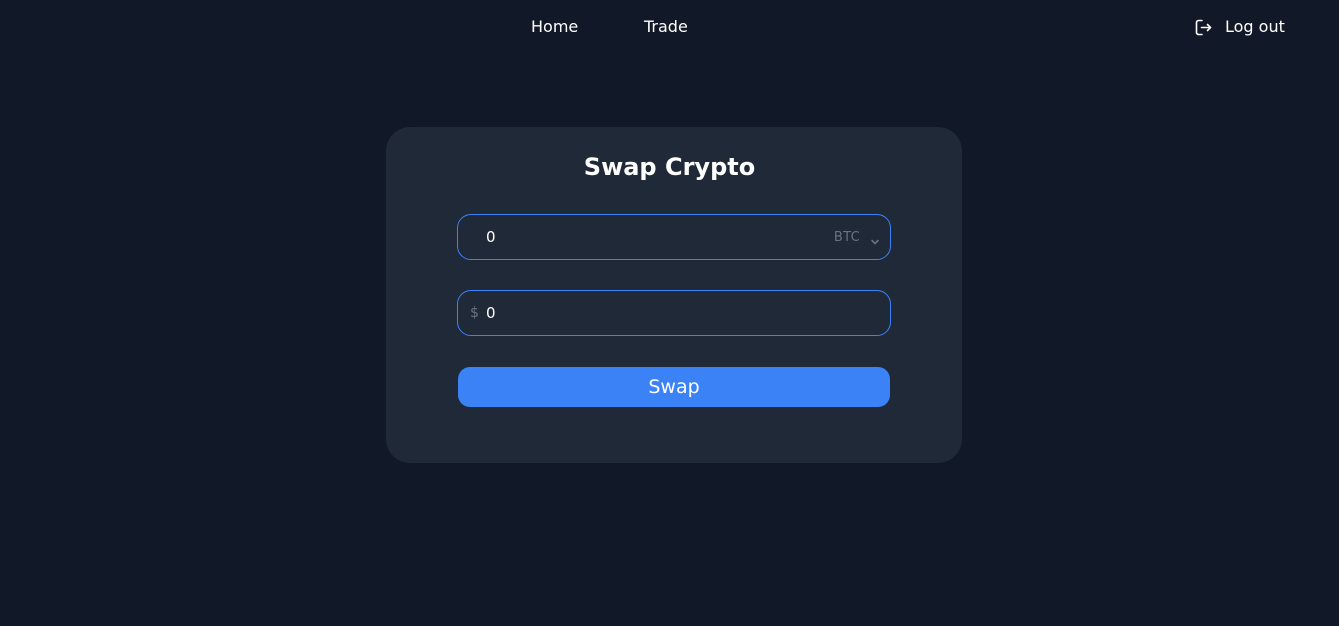  Describe the element at coordinates (846, 237) in the screenshot. I see `currency-selected-value: BTC` at that location.